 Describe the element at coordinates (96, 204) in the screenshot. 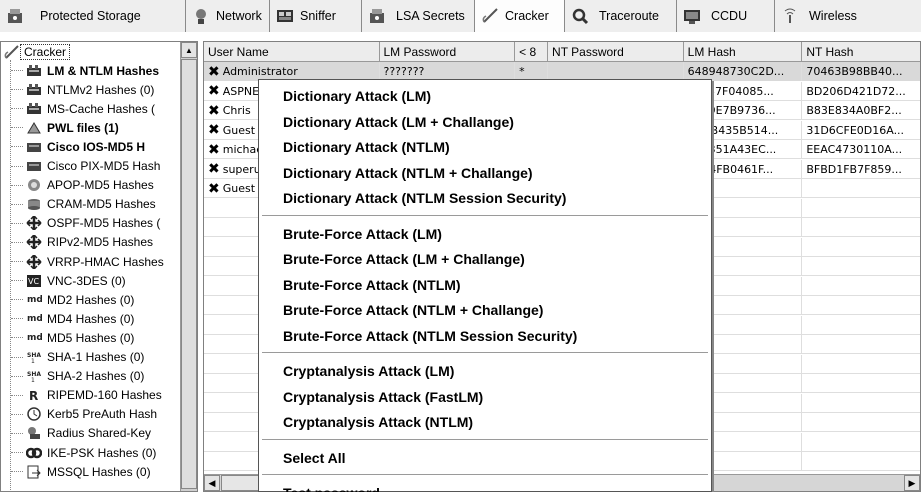

I see `tree-item: CRAM-MD5 Hashes` at that location.